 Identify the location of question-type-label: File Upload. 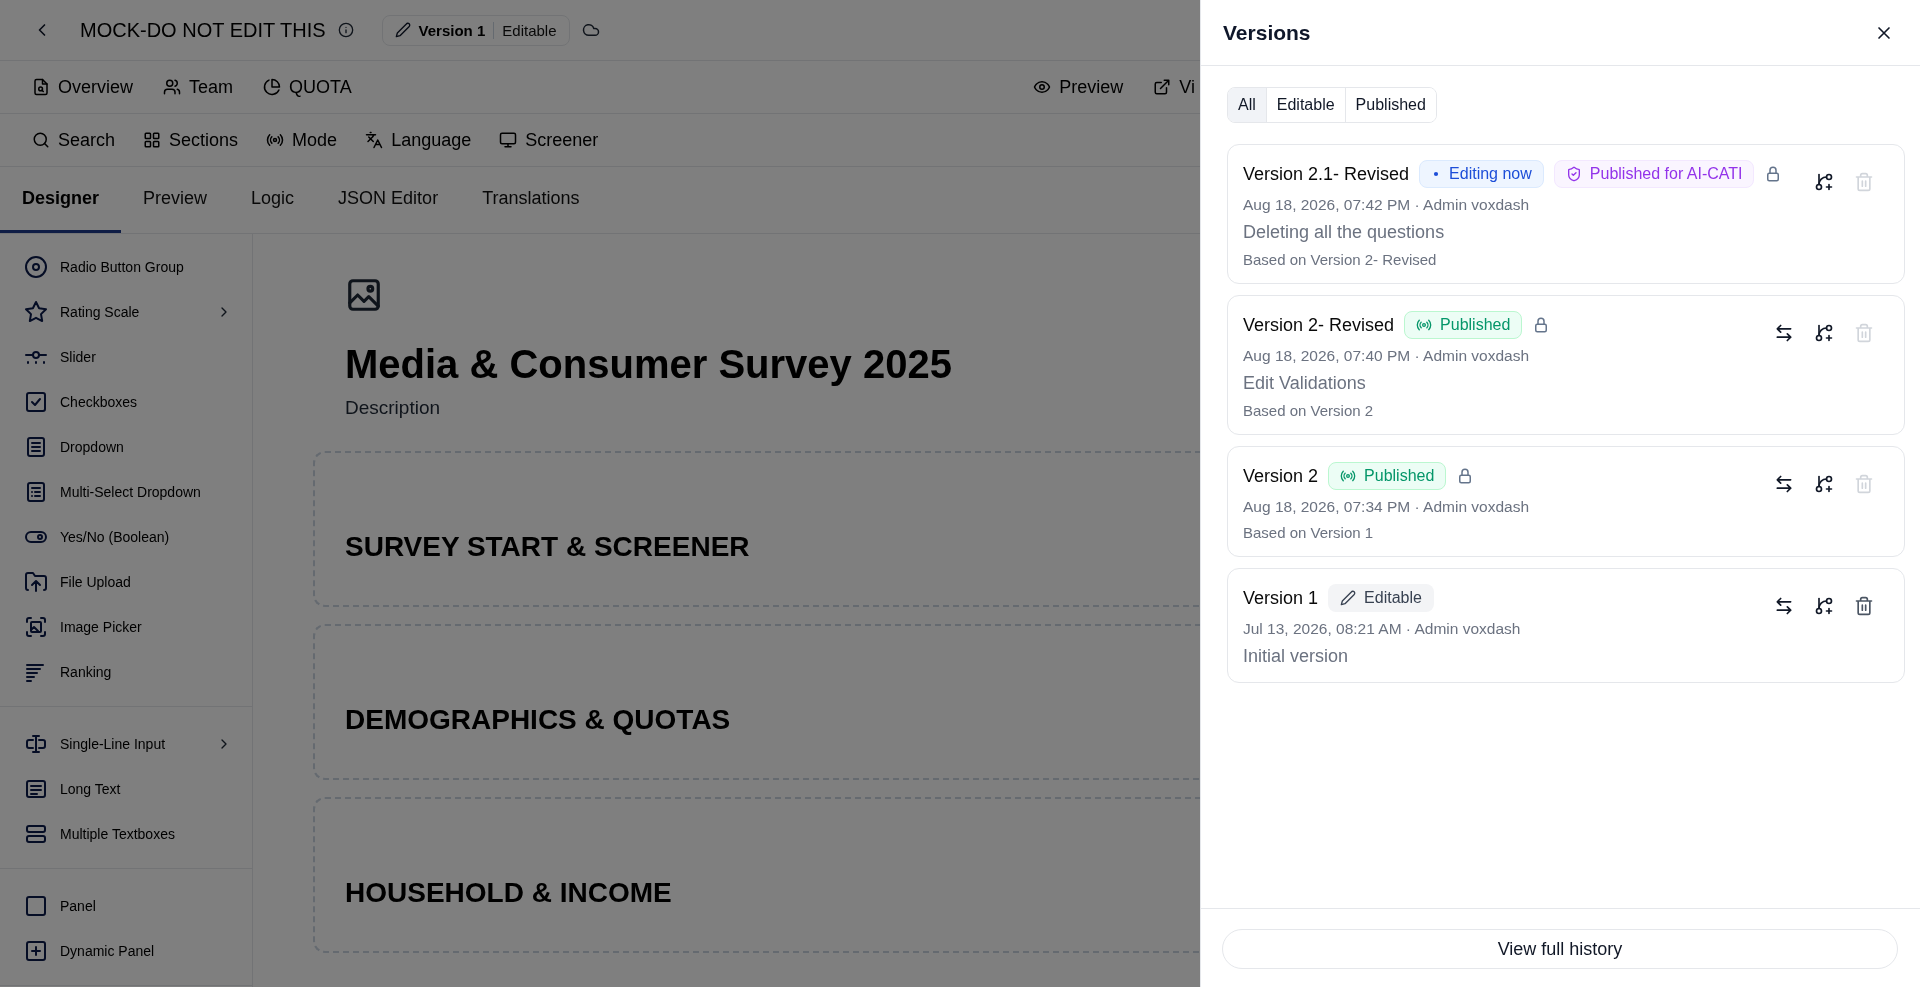
(96, 581).